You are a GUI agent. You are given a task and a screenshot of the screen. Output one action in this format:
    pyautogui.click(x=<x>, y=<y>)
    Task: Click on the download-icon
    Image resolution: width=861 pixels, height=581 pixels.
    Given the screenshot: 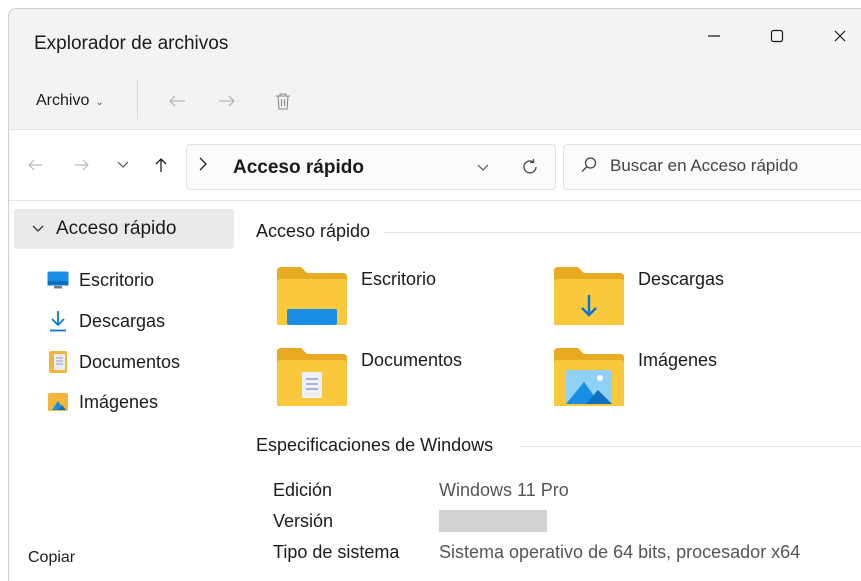 What is the action you would take?
    pyautogui.click(x=58, y=321)
    